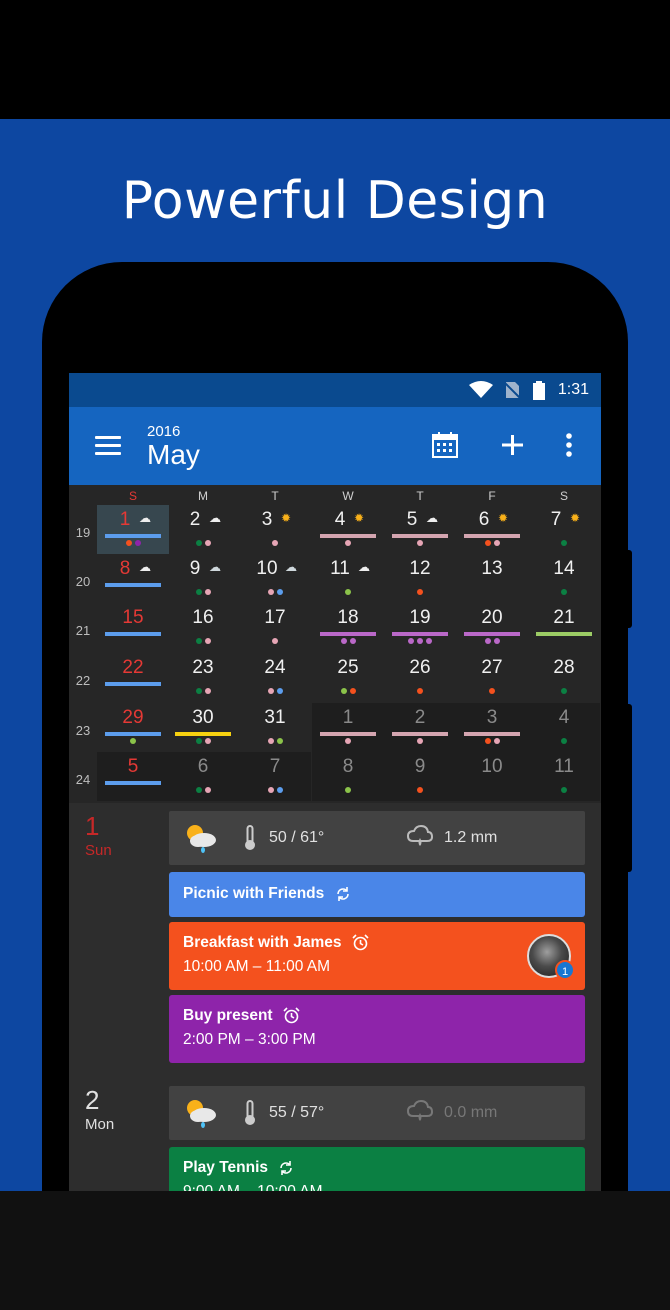 The image size is (670, 1310). I want to click on no-sim-icon, so click(512, 390).